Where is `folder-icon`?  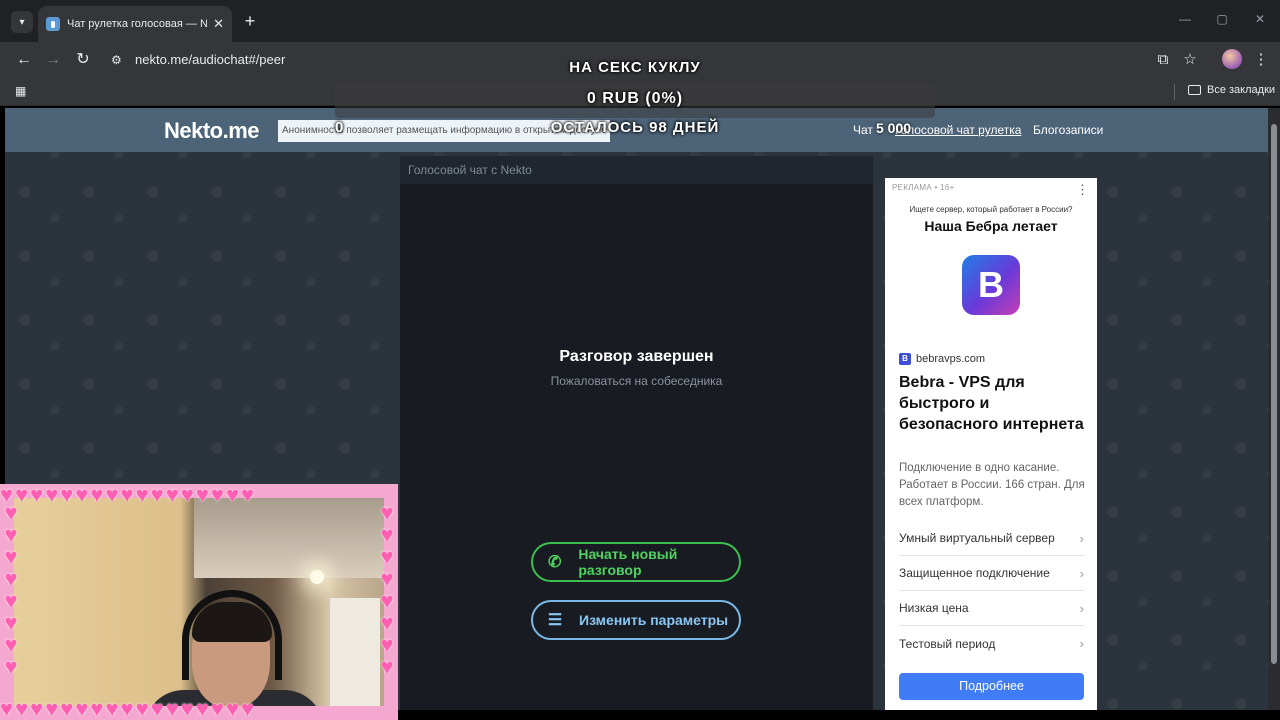 folder-icon is located at coordinates (1194, 90).